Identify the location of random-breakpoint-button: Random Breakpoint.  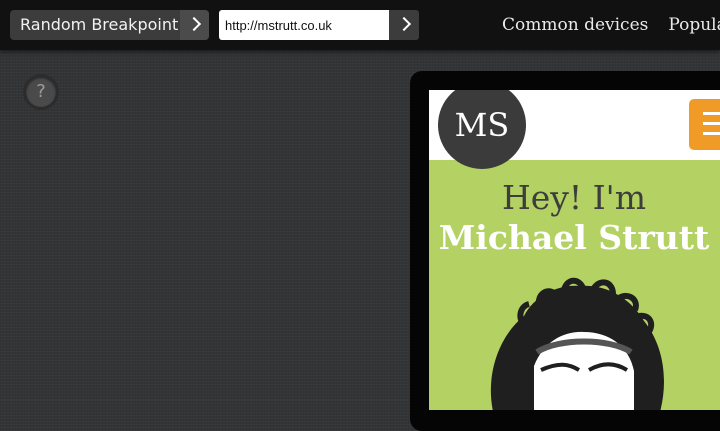
(109, 25).